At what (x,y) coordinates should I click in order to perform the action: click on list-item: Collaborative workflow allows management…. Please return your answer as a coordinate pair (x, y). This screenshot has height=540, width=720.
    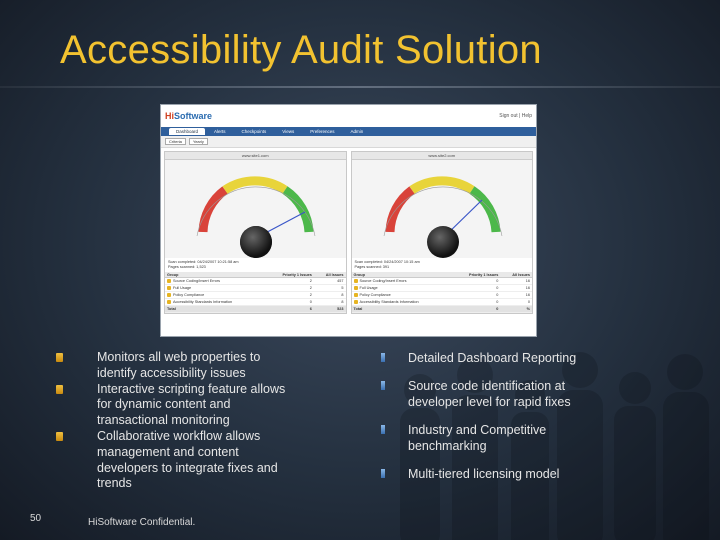
    Looking at the image, I should click on (174, 460).